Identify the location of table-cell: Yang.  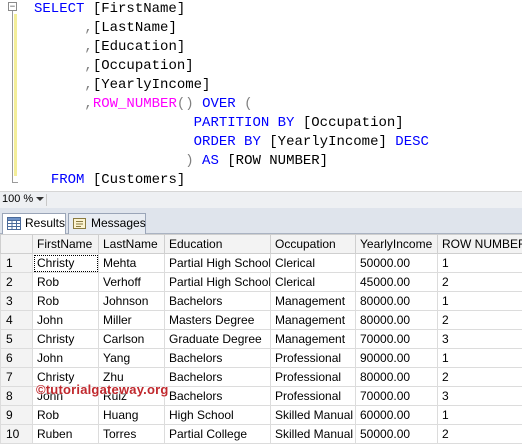
(131, 358).